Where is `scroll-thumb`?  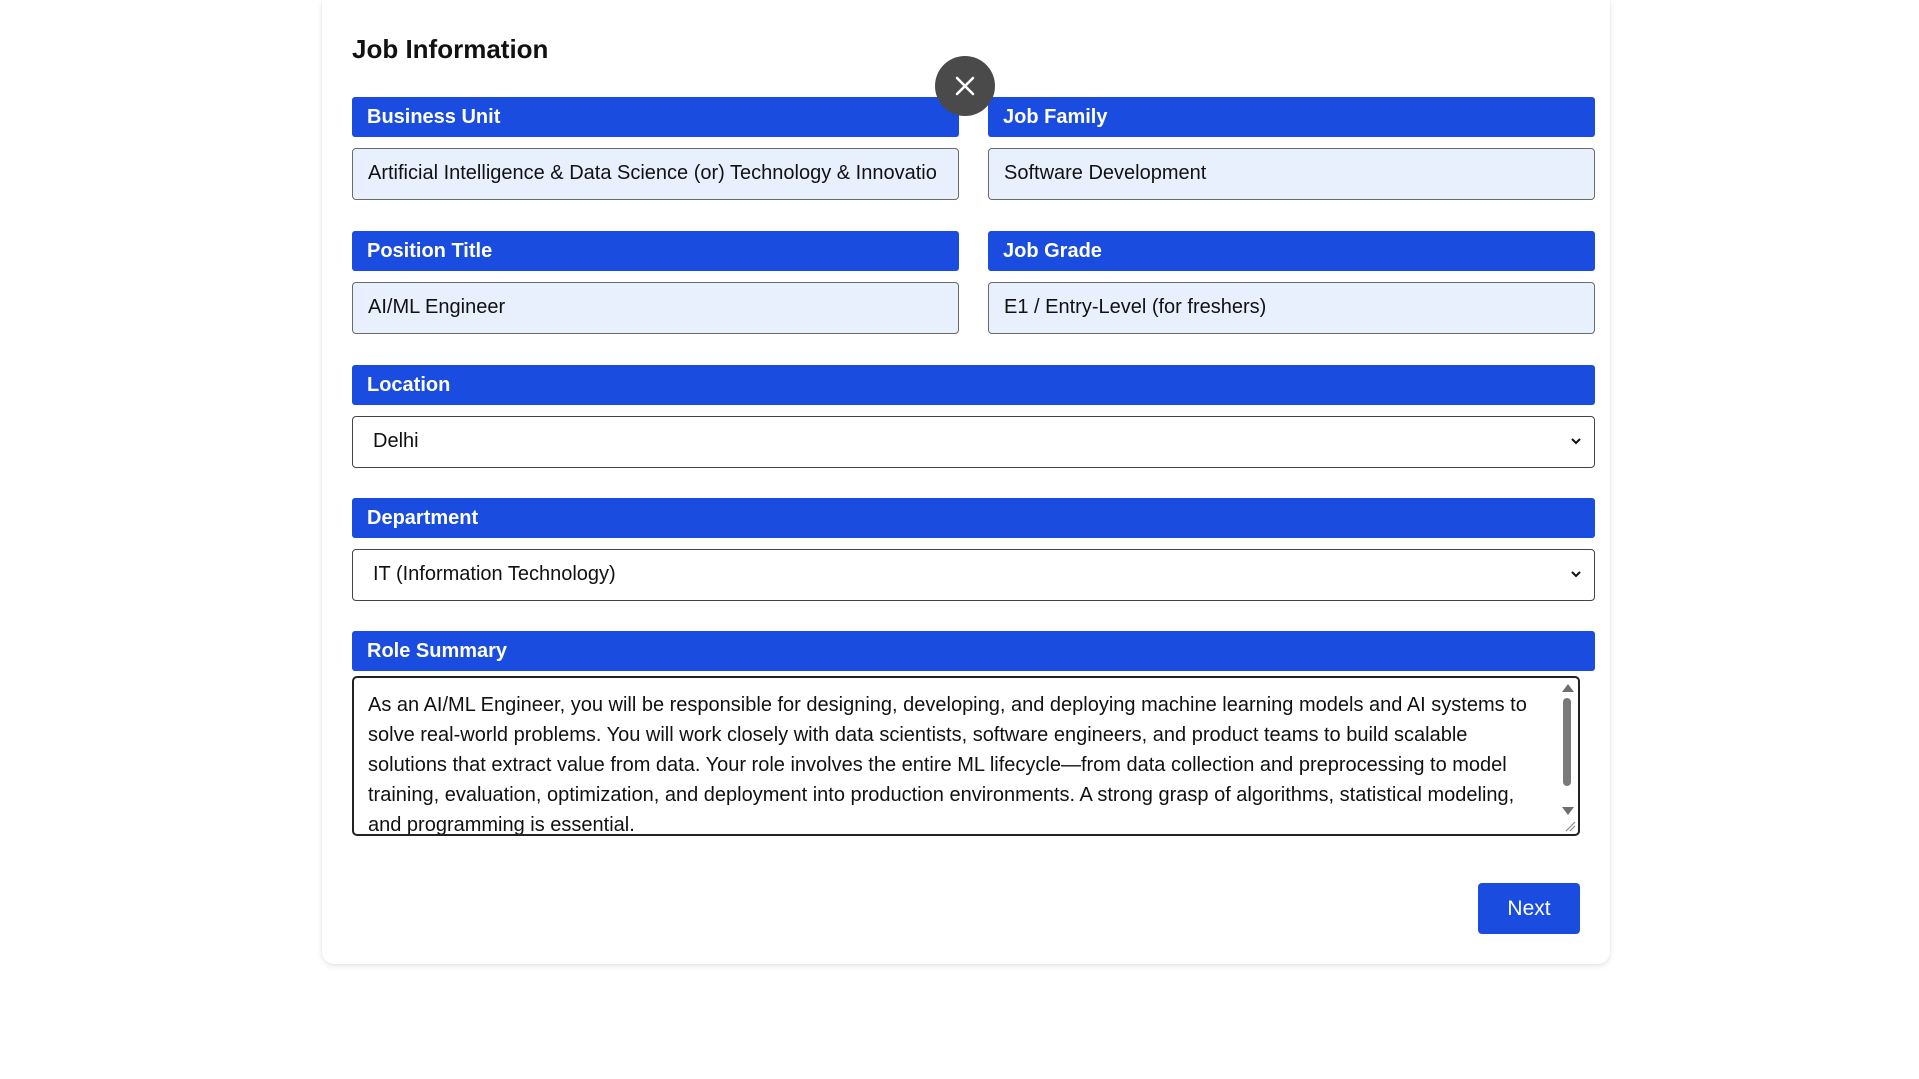 scroll-thumb is located at coordinates (1567, 742).